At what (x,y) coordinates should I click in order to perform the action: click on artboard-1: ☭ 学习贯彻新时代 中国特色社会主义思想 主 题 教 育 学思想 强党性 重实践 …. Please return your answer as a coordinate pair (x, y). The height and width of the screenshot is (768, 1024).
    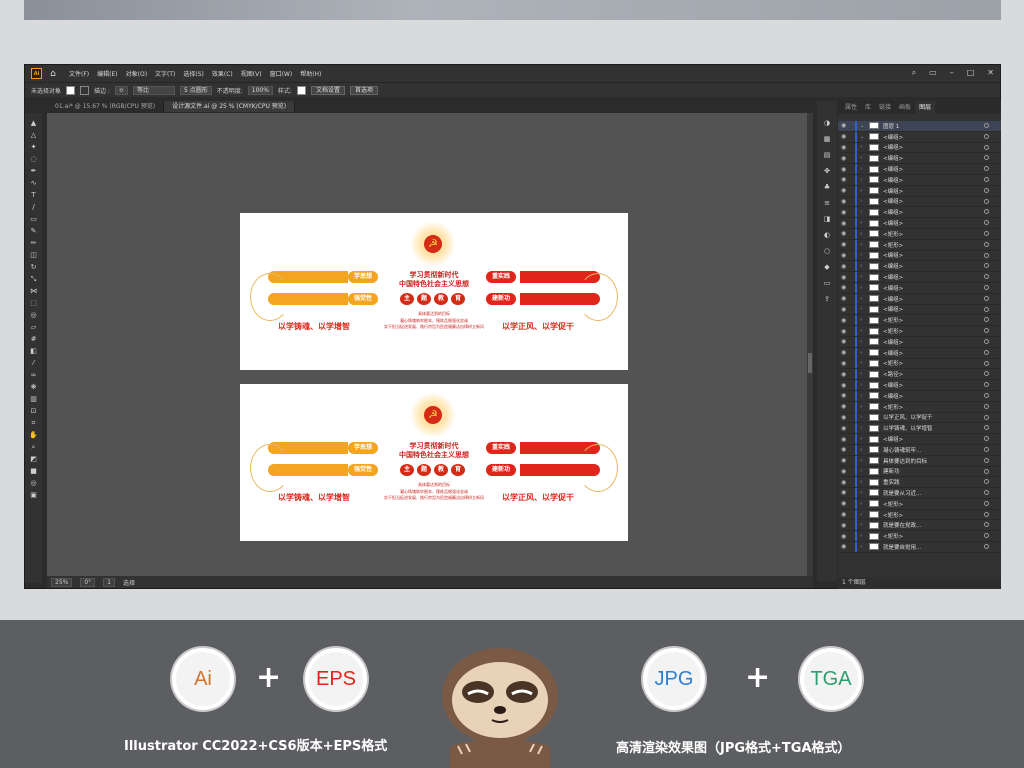
    Looking at the image, I should click on (434, 291).